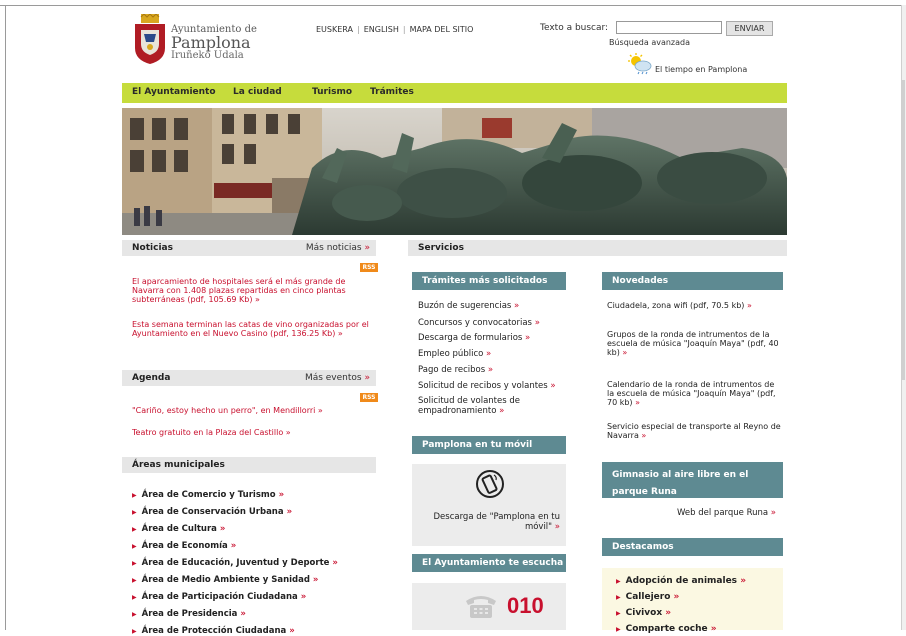 The width and height of the screenshot is (906, 636). What do you see at coordinates (666, 629) in the screenshot?
I see `featured-item: ▶ Comparte coche »` at bounding box center [666, 629].